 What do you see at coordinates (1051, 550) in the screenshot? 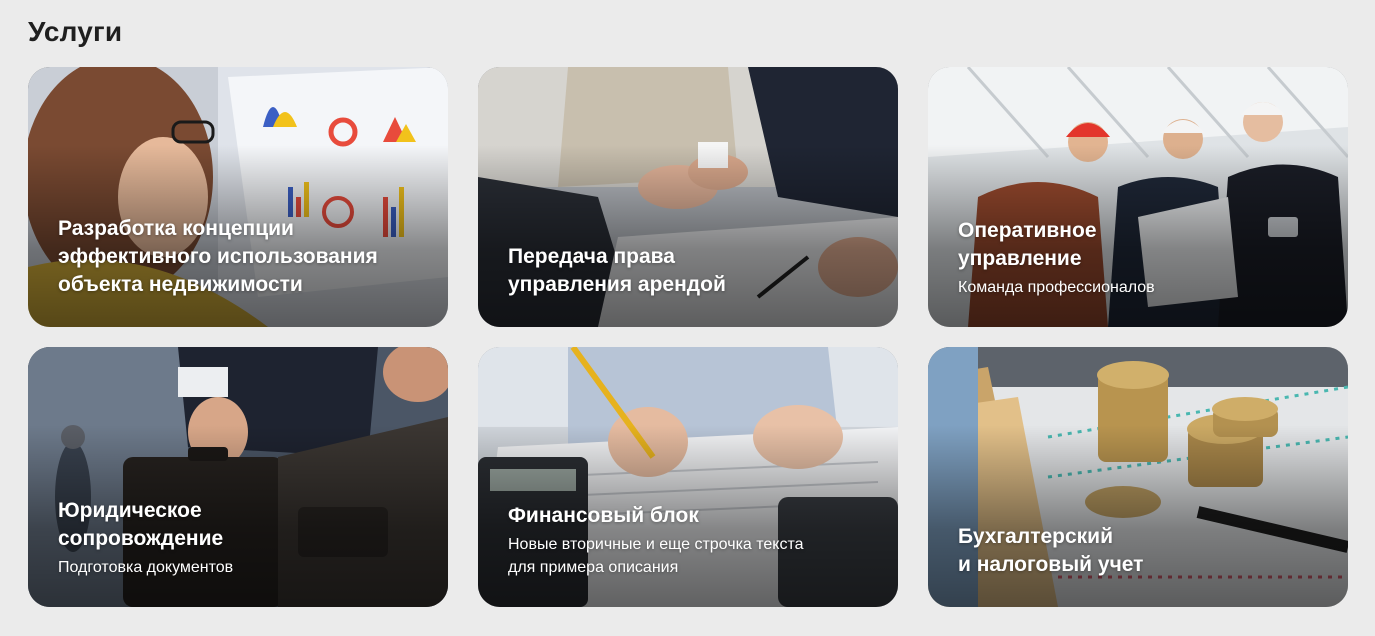
I see `card-title: Бухгалтерский и налоговый учет` at bounding box center [1051, 550].